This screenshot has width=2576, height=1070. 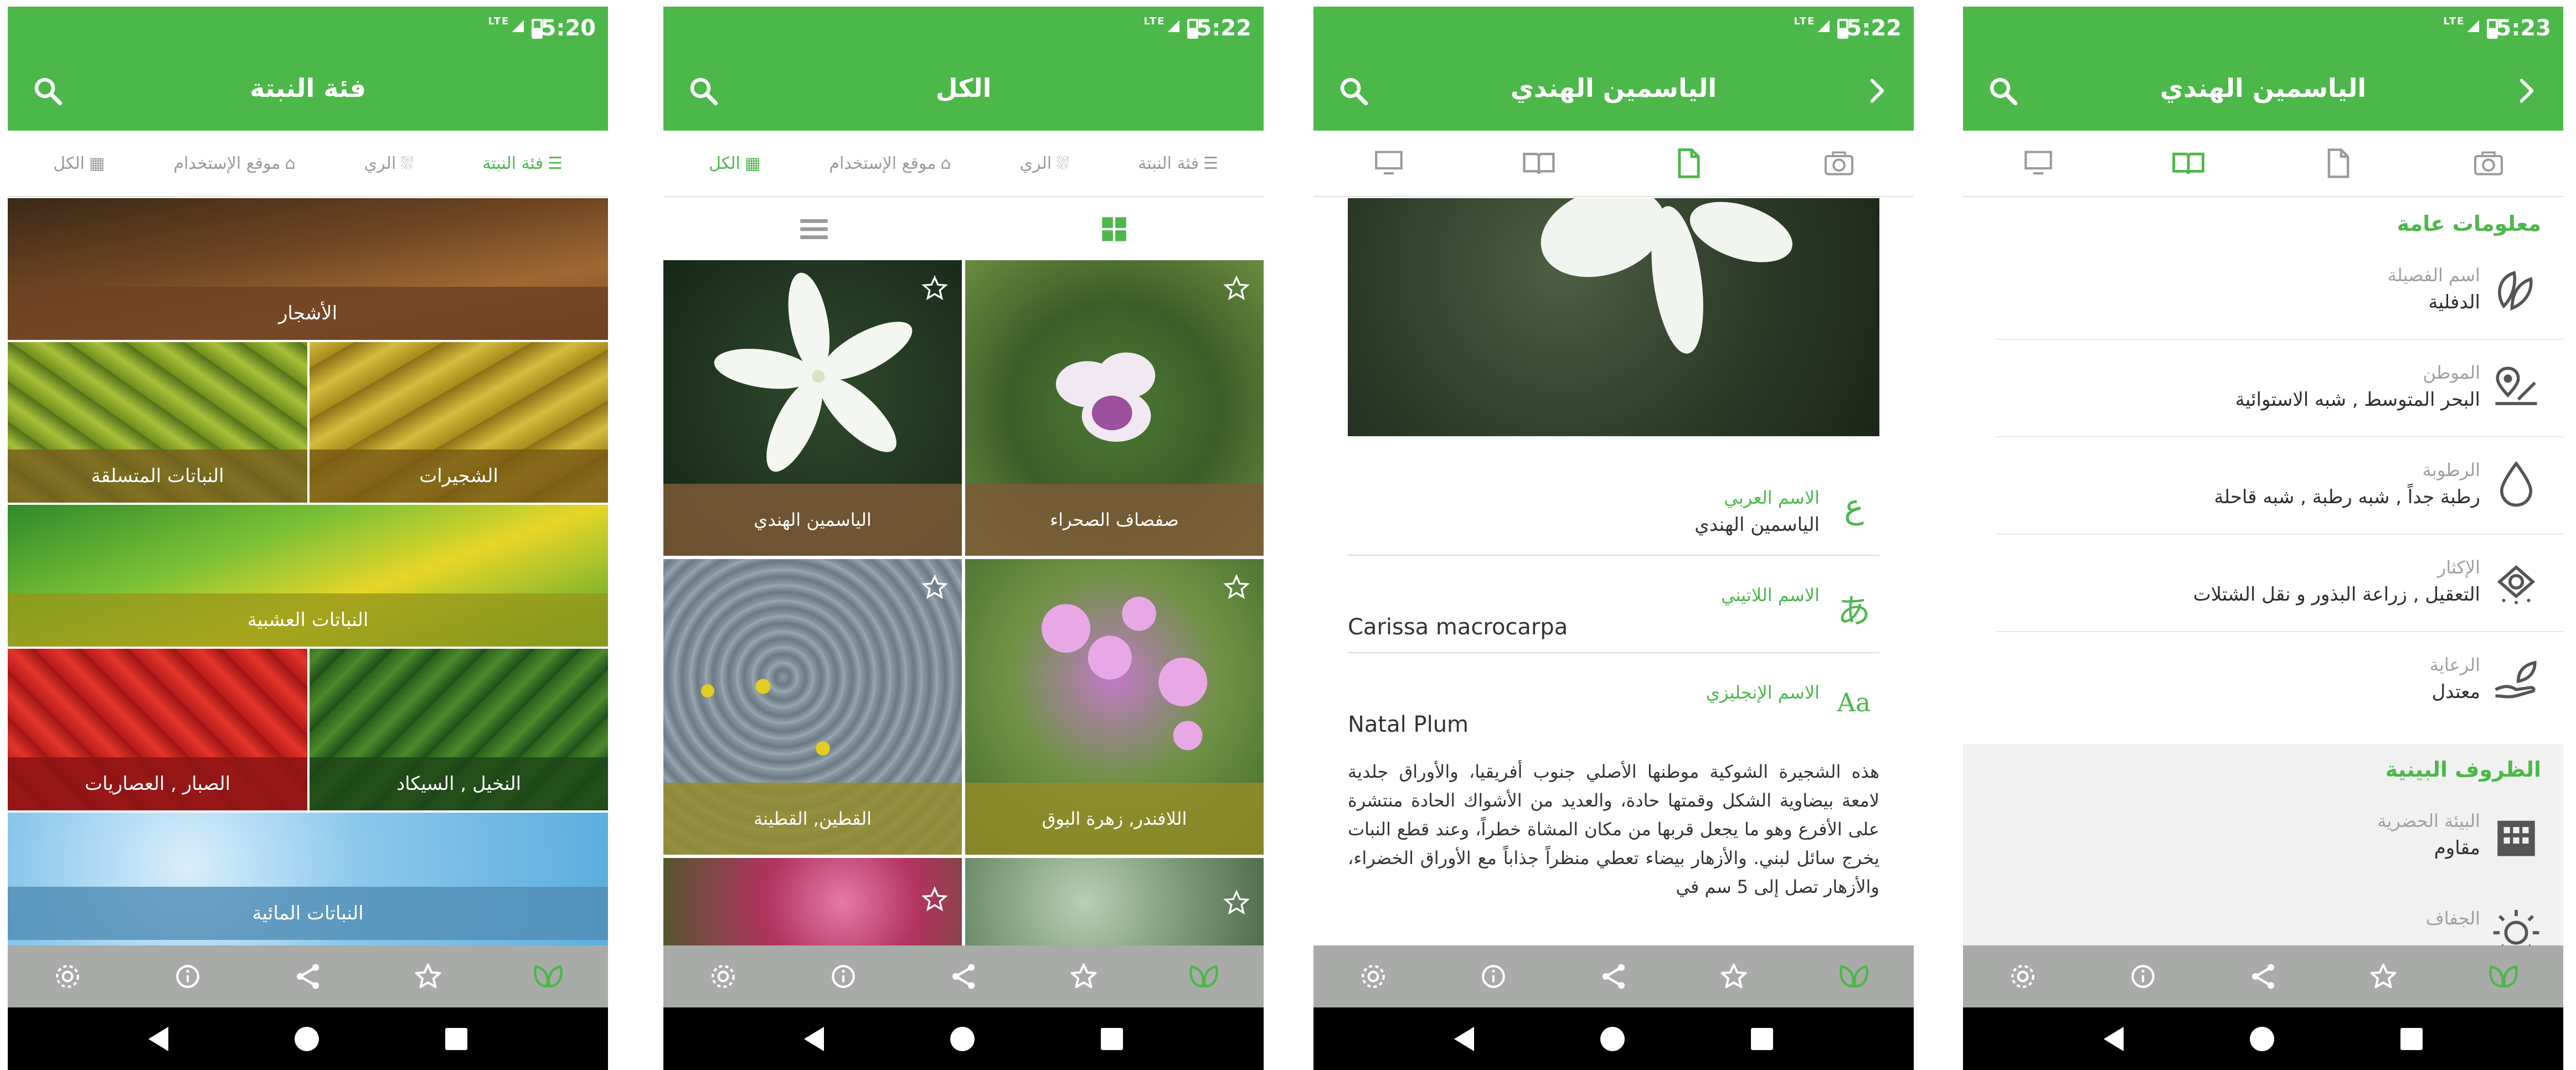 What do you see at coordinates (1408, 724) in the screenshot?
I see `name-value: Natal Plum` at bounding box center [1408, 724].